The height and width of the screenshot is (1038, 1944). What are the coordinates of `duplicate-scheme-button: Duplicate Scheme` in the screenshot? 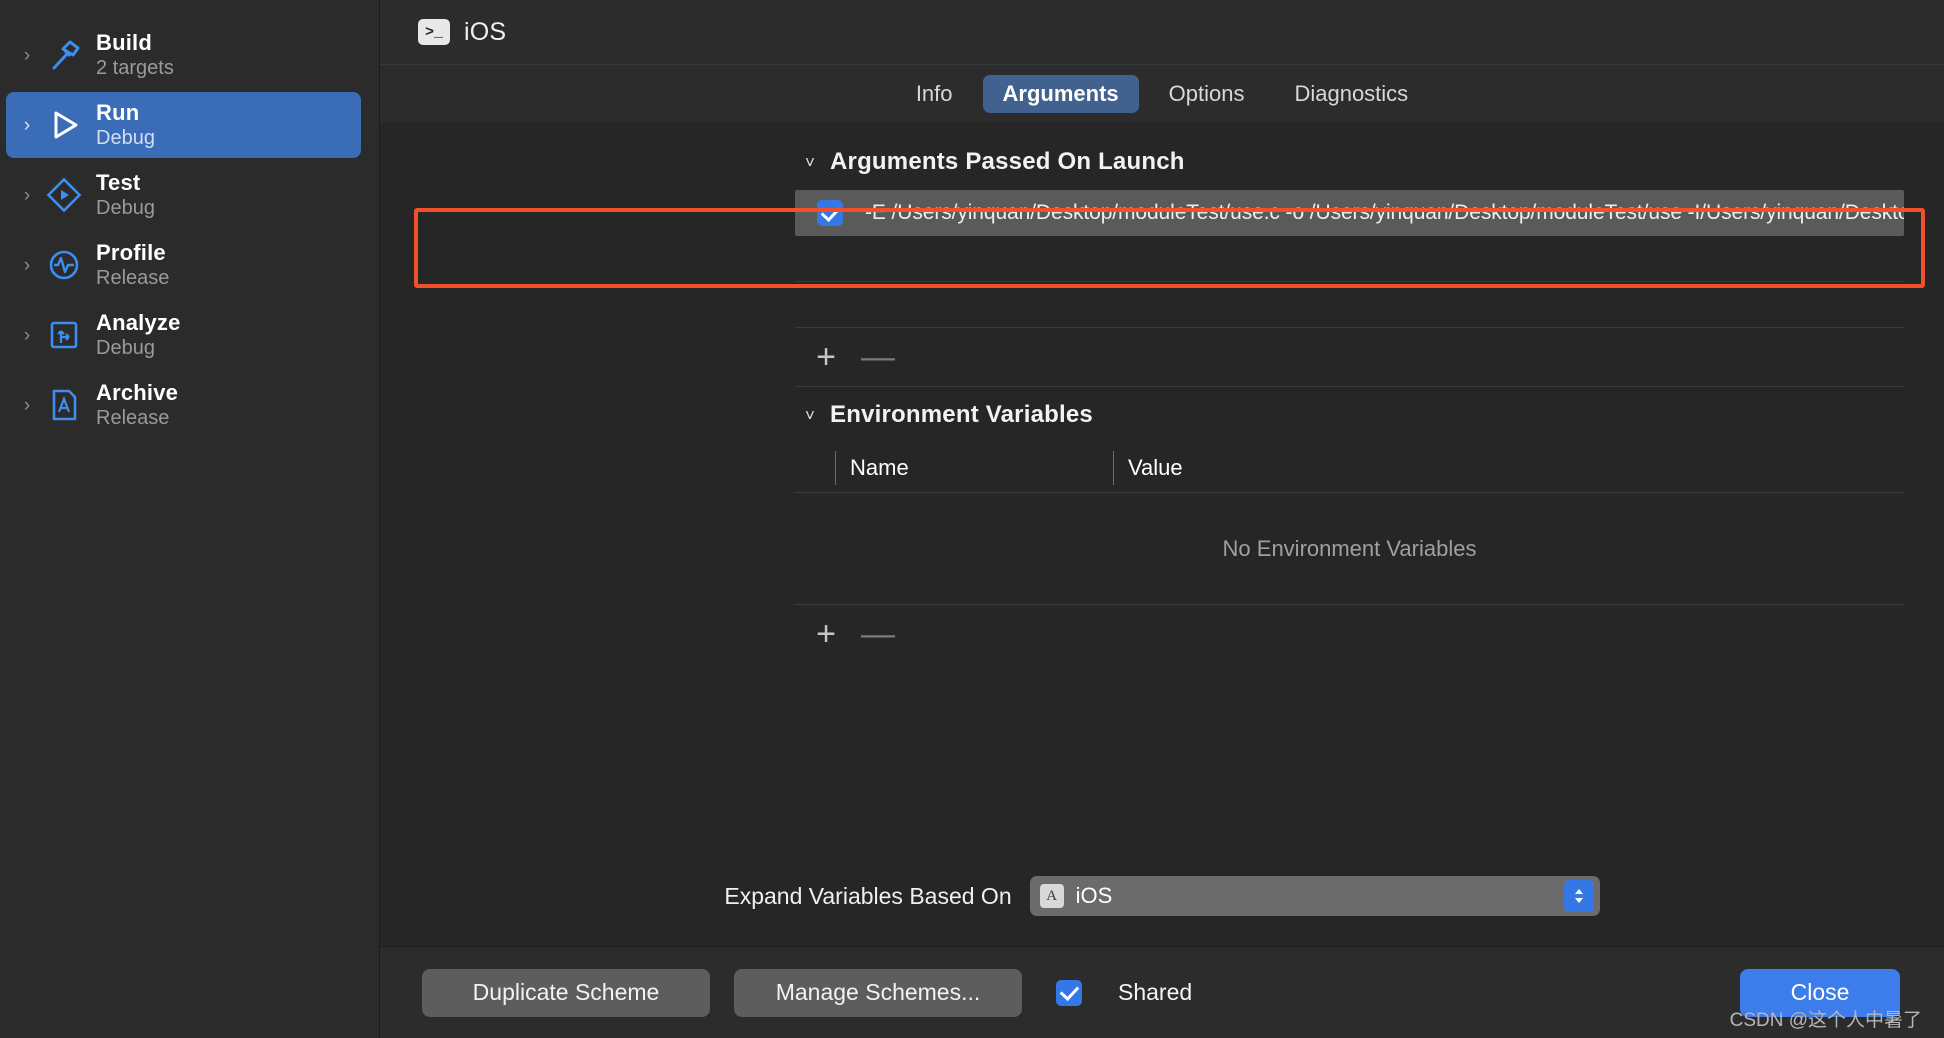 It's located at (566, 992).